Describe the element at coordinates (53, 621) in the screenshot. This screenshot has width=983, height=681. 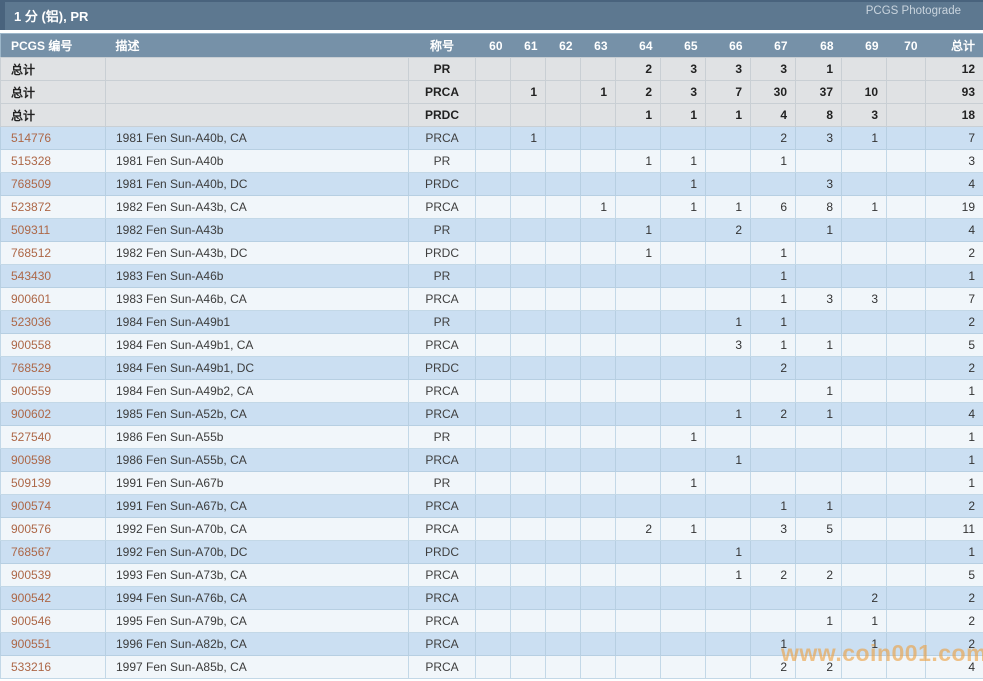
I see `pcgs-number-link: 900546` at that location.